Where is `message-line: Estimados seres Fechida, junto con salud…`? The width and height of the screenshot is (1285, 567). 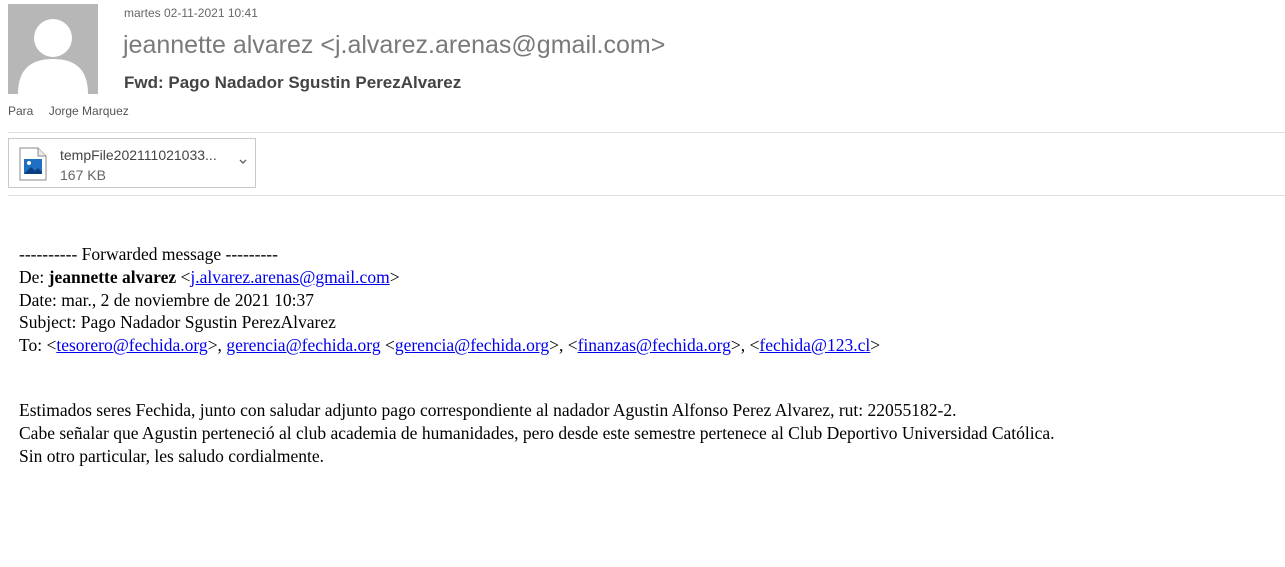 message-line: Estimados seres Fechida, junto con salud… is located at coordinates (488, 409).